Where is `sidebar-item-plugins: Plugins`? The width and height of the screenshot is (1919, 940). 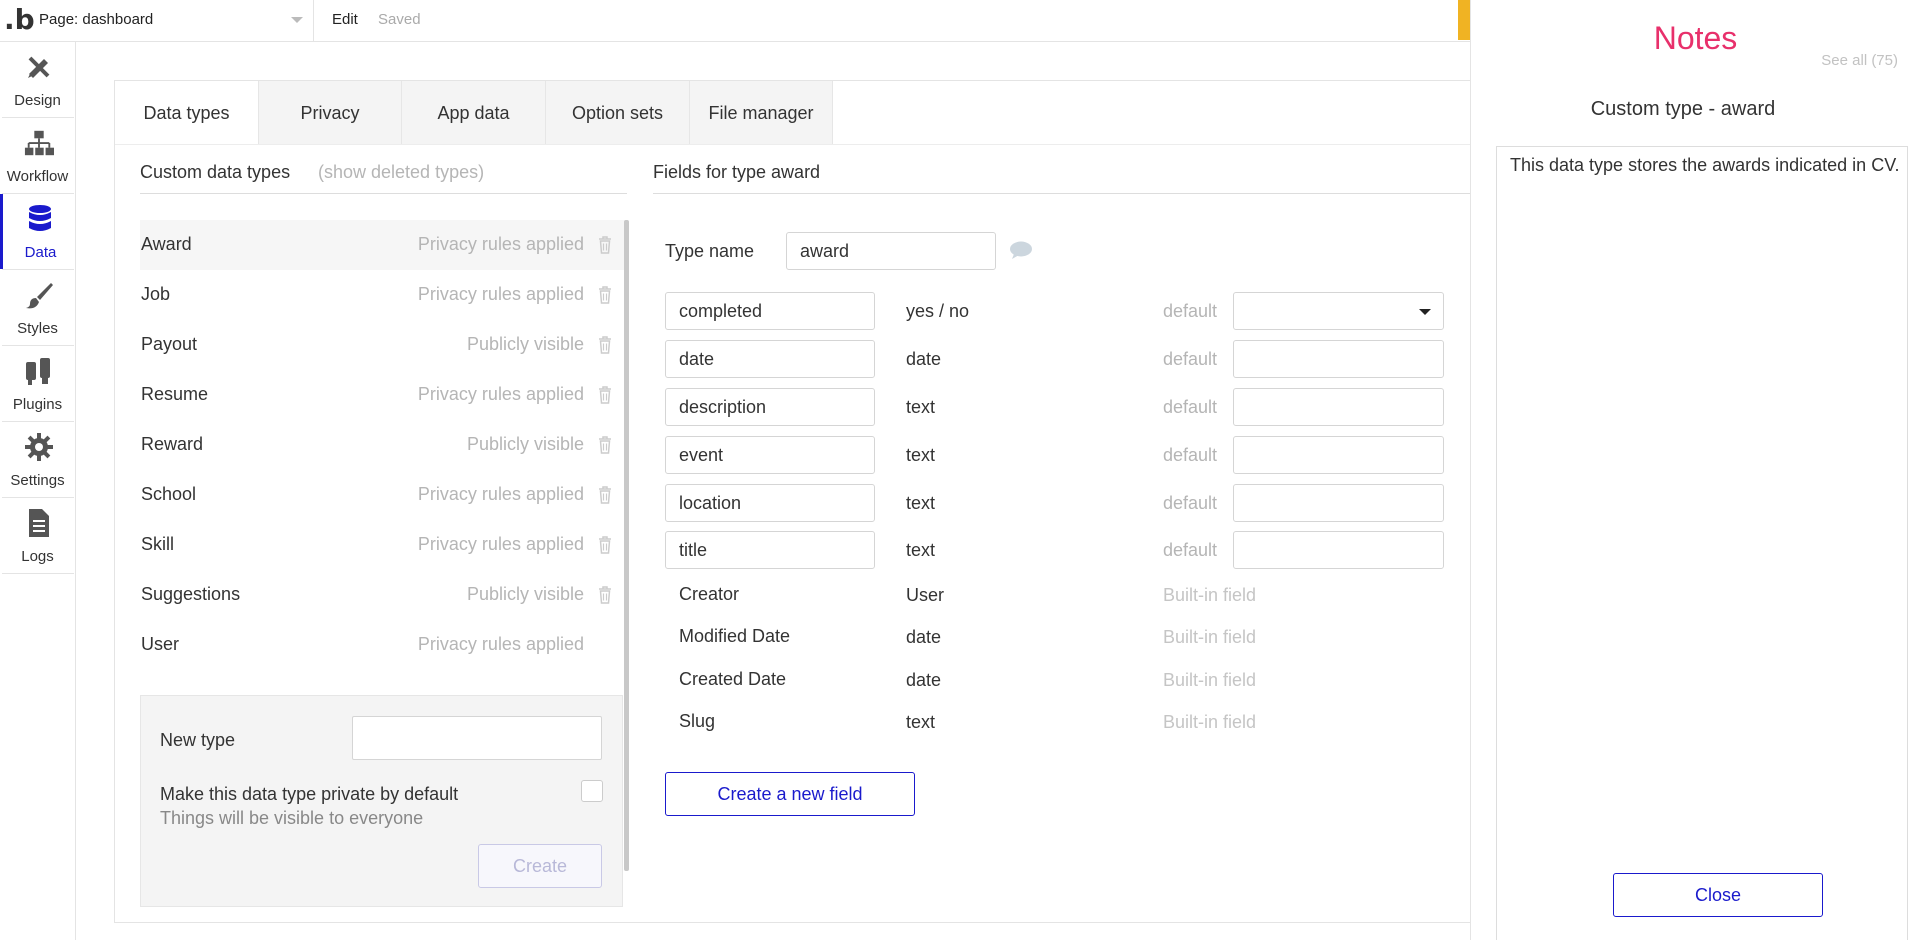
sidebar-item-plugins: Plugins is located at coordinates (37, 383).